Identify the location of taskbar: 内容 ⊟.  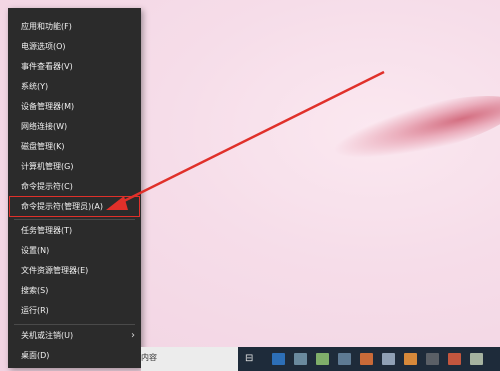
(320, 359).